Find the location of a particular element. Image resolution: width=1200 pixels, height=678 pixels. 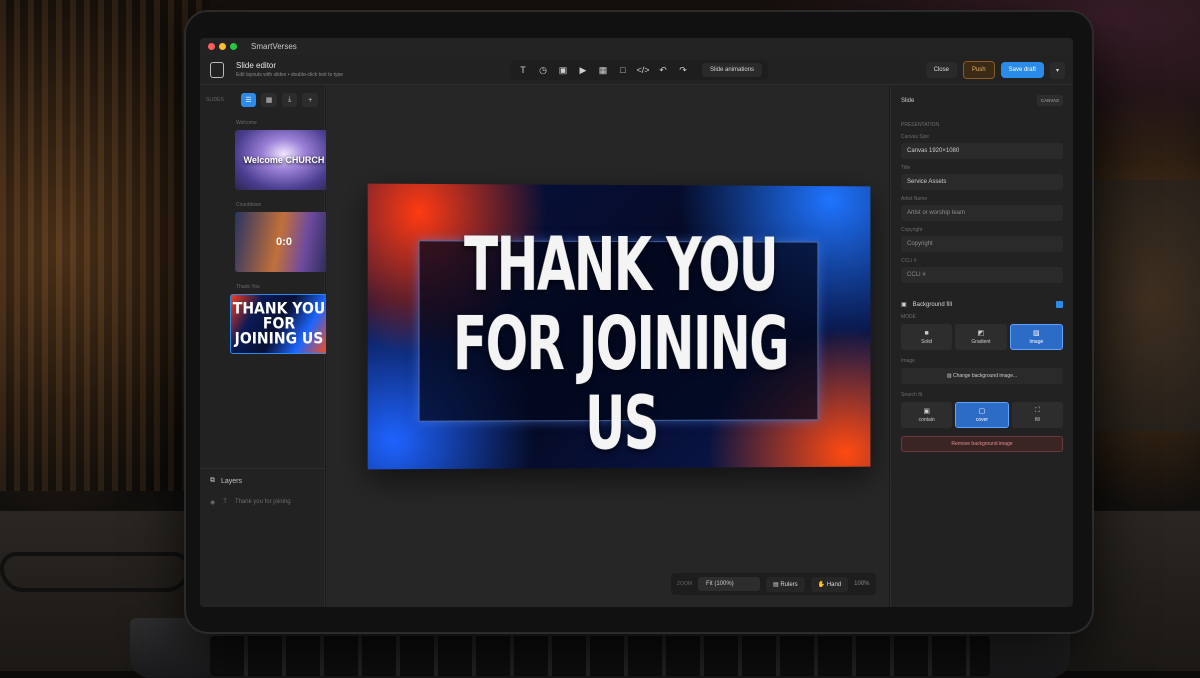

list-view-icon: ☰ is located at coordinates (249, 100).